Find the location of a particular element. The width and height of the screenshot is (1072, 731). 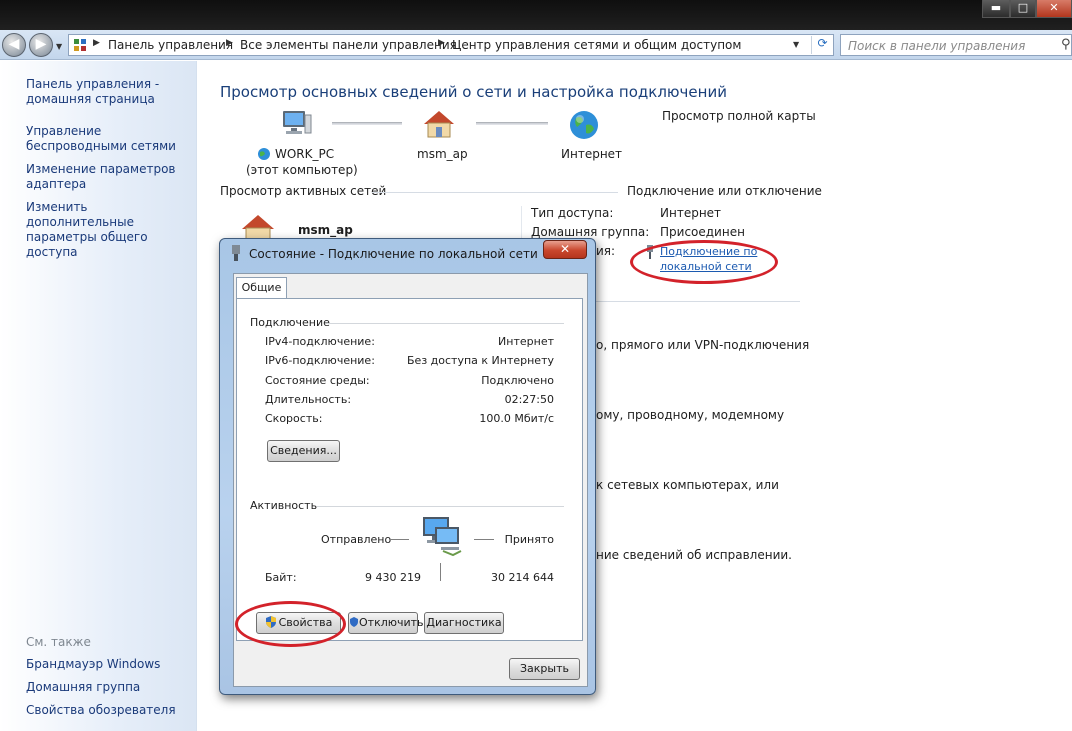

computer-name: WORK_PC is located at coordinates (305, 154).